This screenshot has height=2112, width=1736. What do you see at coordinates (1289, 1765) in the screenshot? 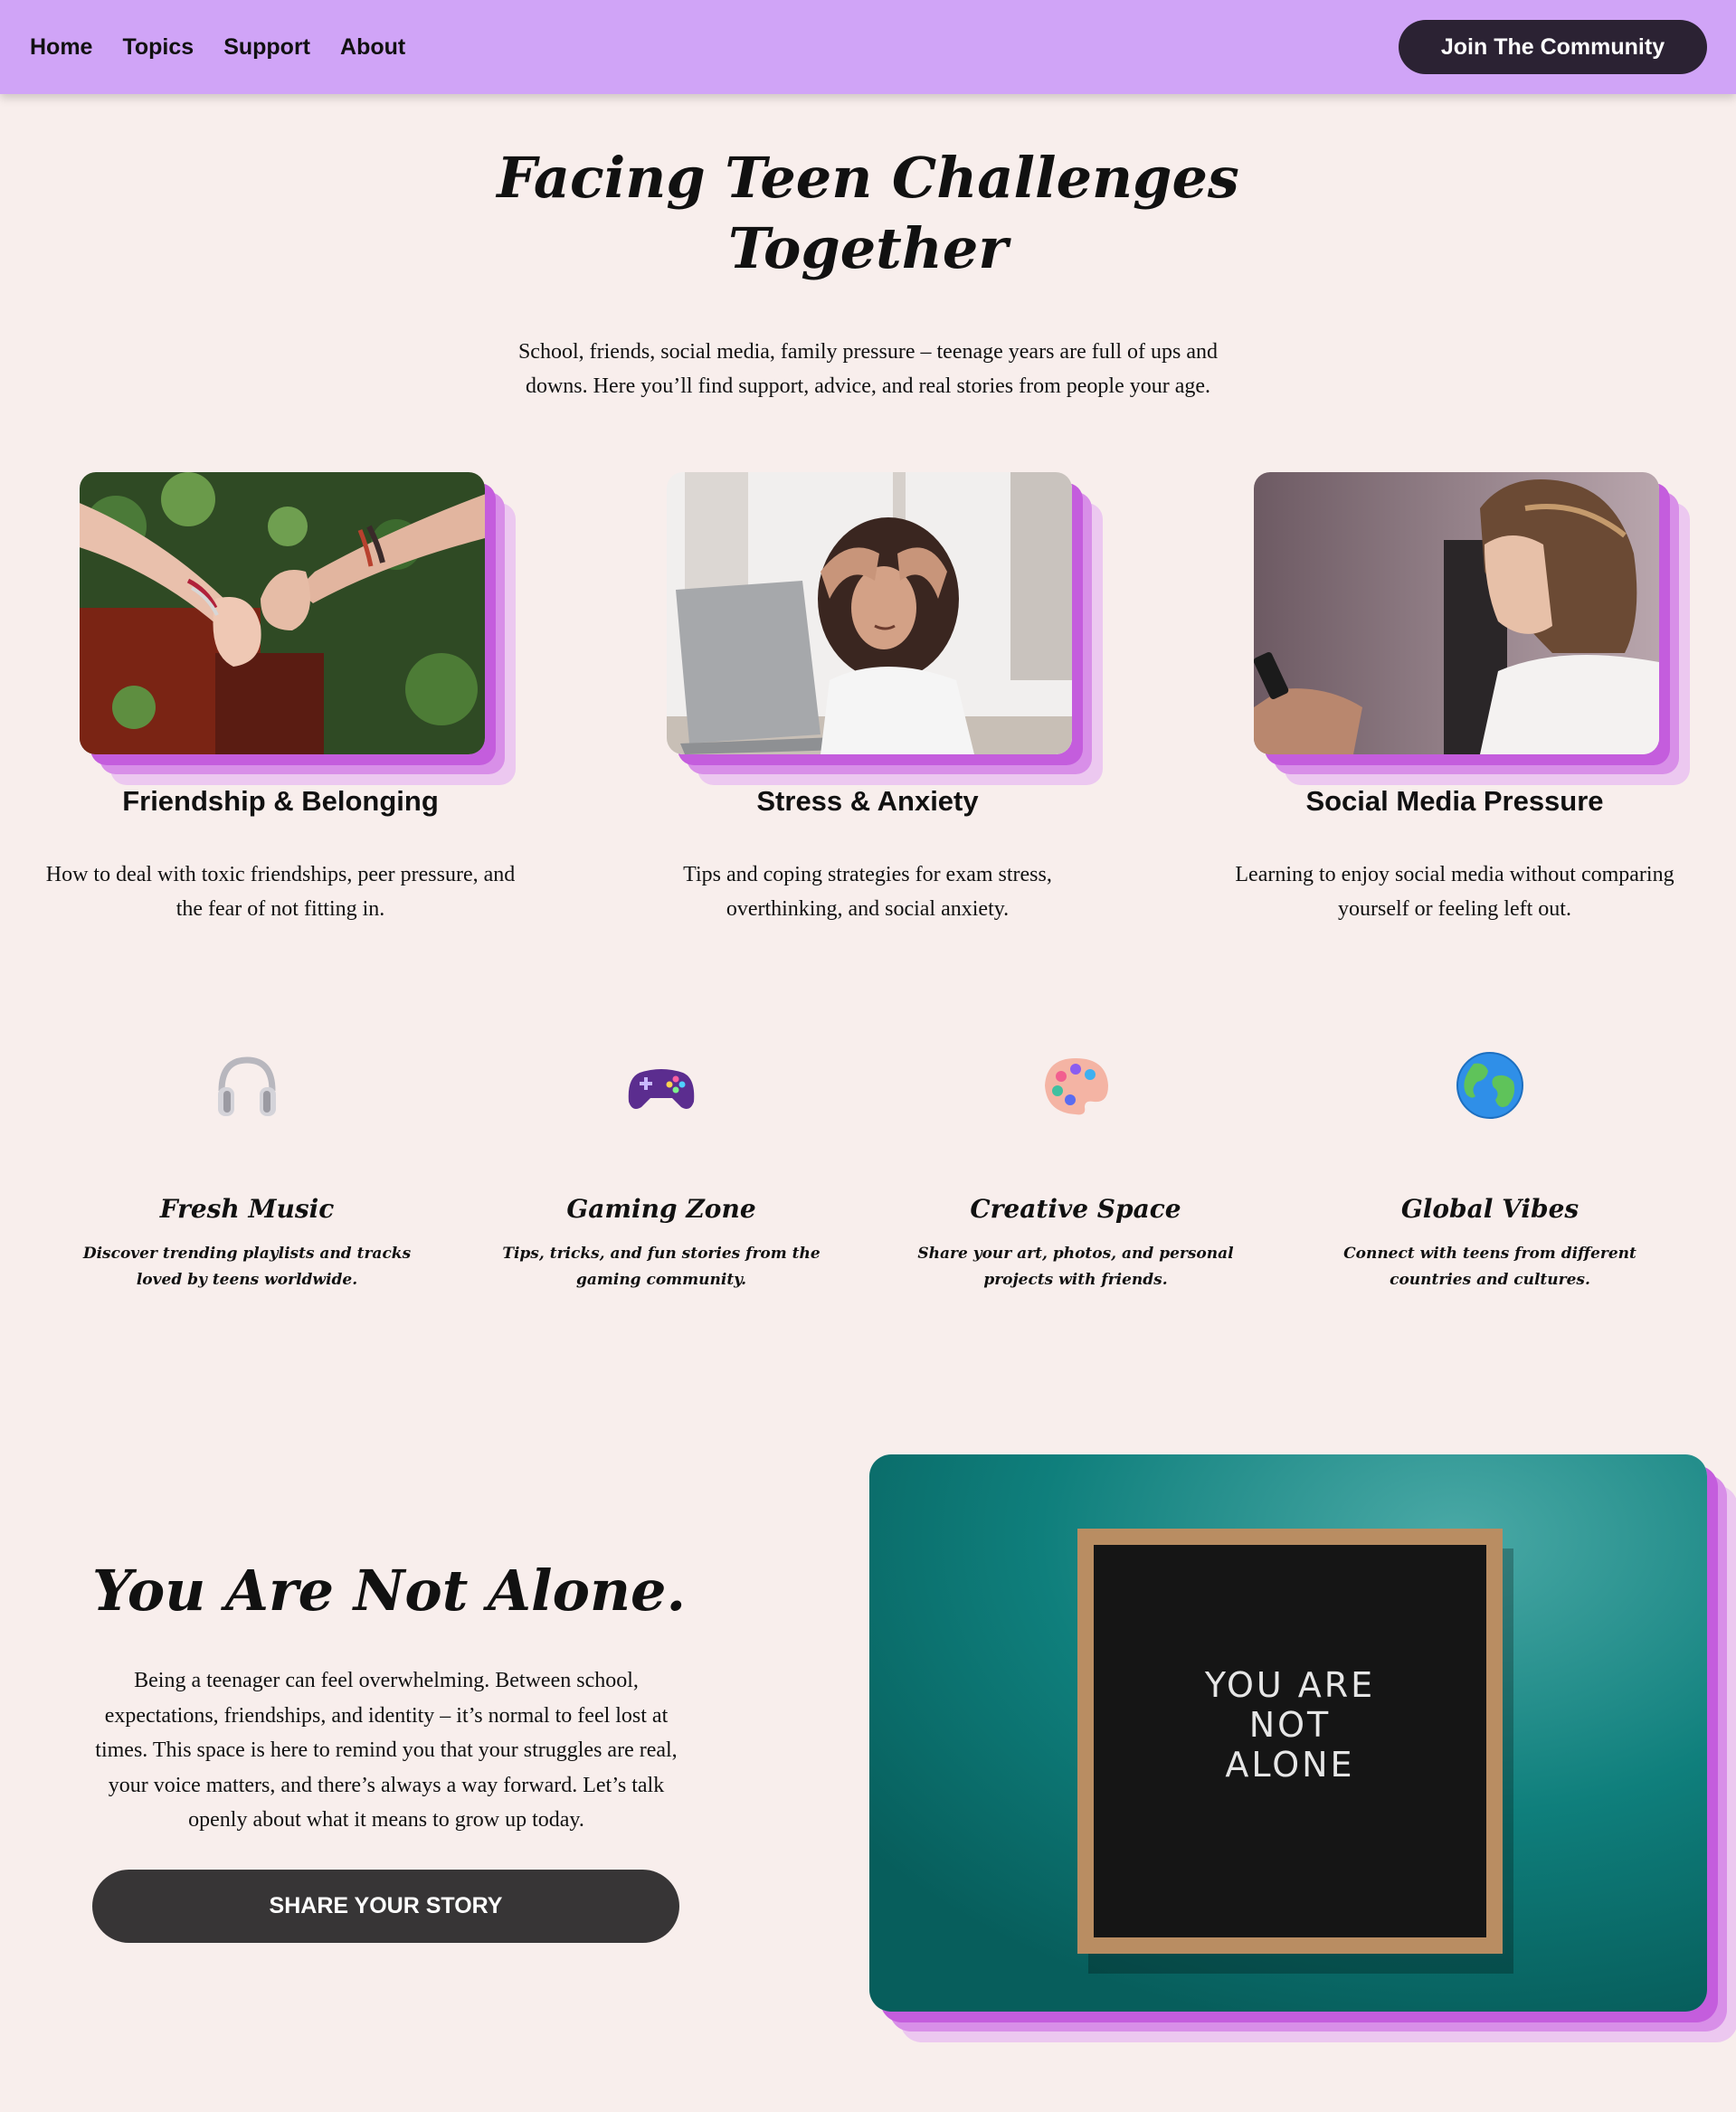
I see `board-line-3: ALONE` at bounding box center [1289, 1765].